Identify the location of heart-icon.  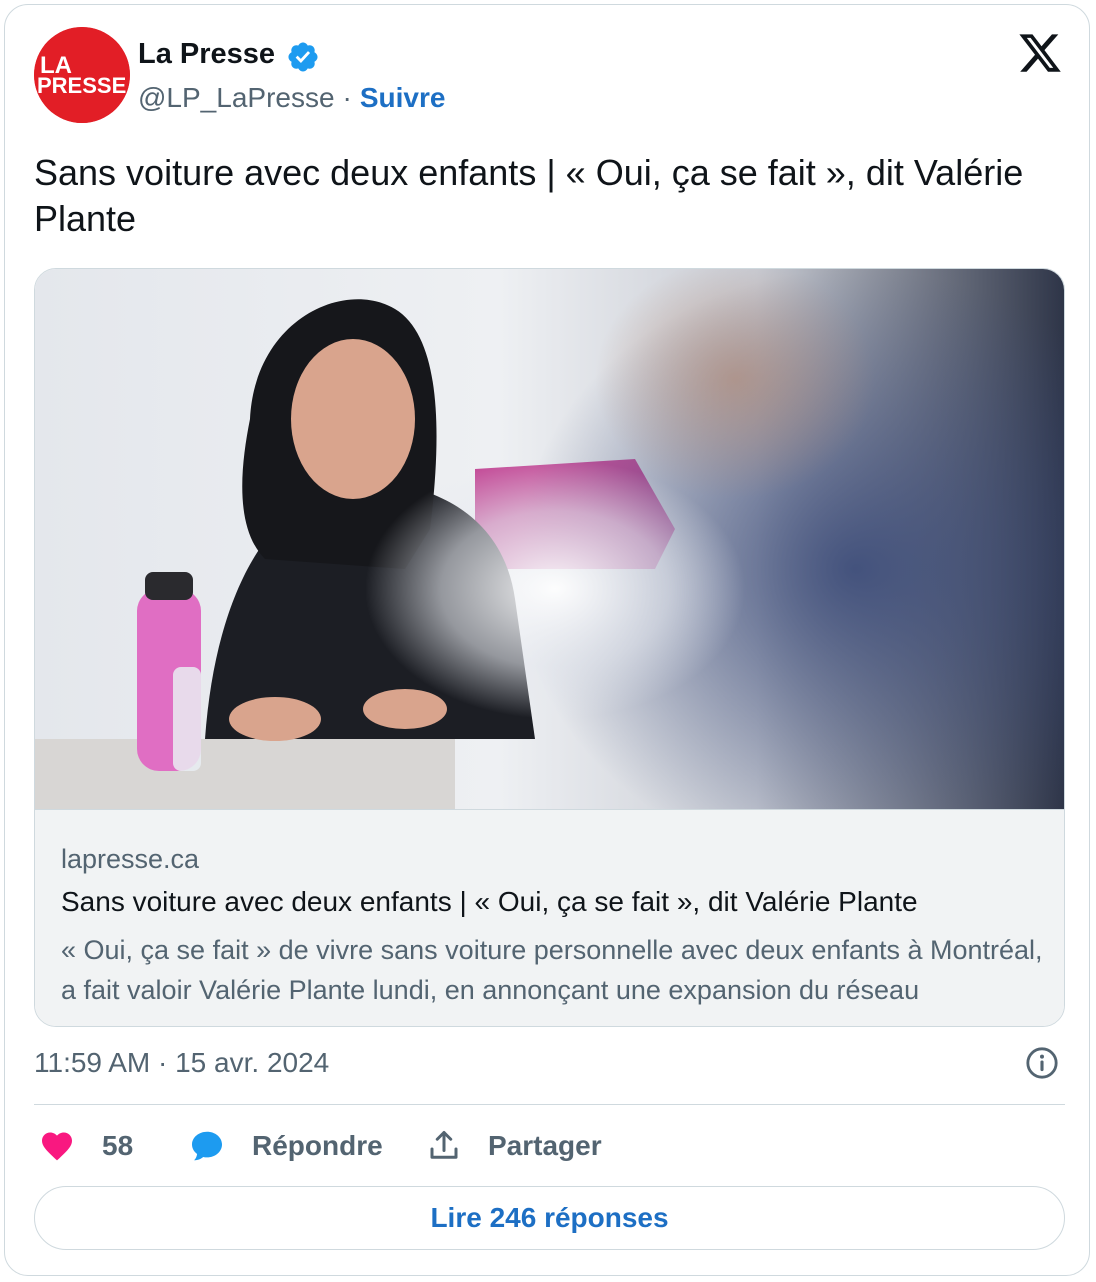
(57, 1146).